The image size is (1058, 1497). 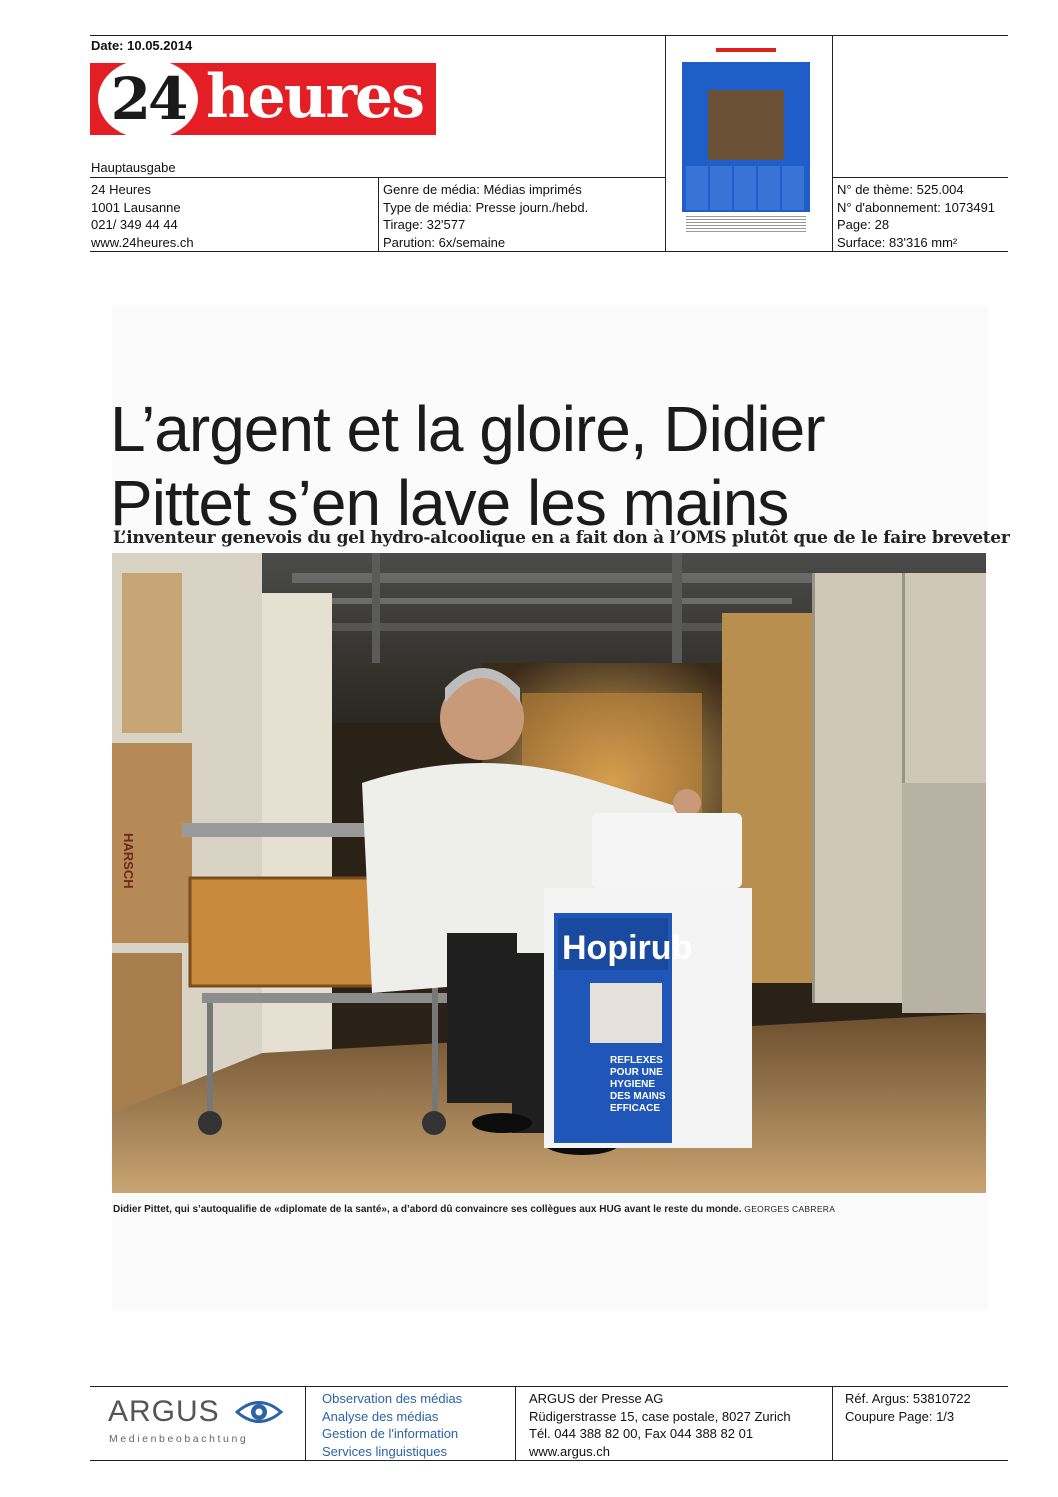 I want to click on eye-icon, so click(x=259, y=1412).